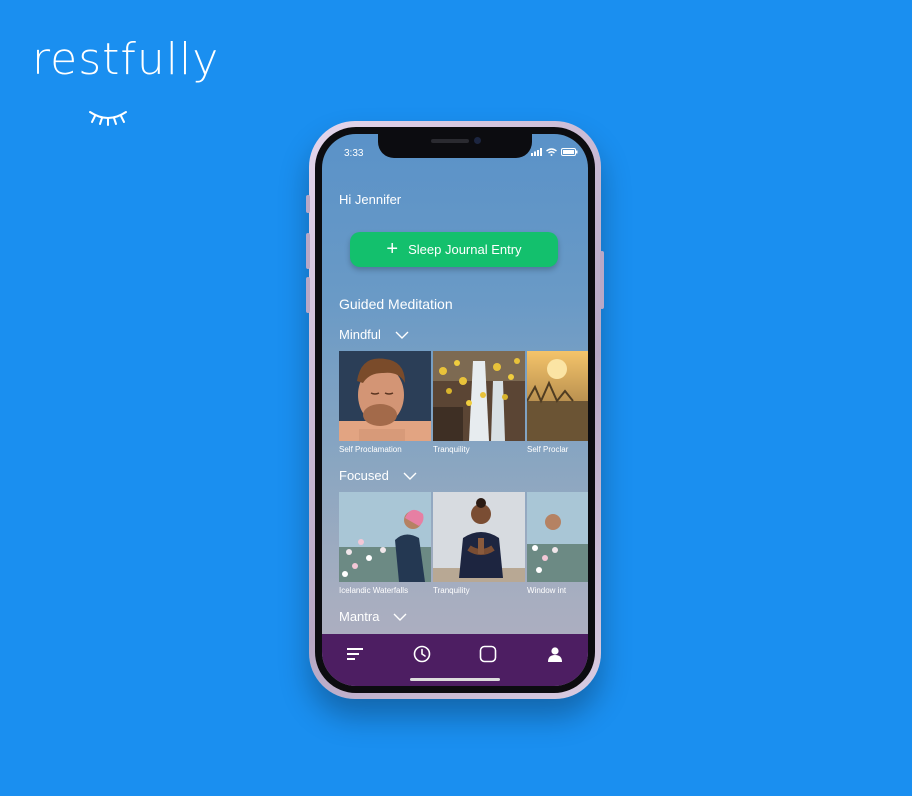 Image resolution: width=912 pixels, height=796 pixels. I want to click on wifi-icon, so click(551, 152).